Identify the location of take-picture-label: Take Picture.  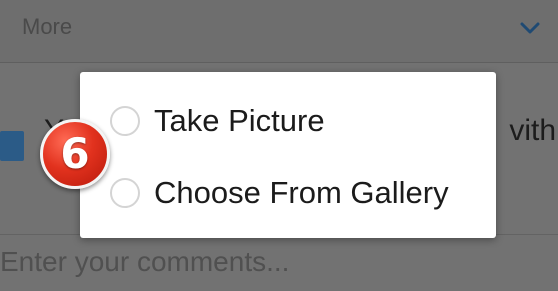
(239, 120).